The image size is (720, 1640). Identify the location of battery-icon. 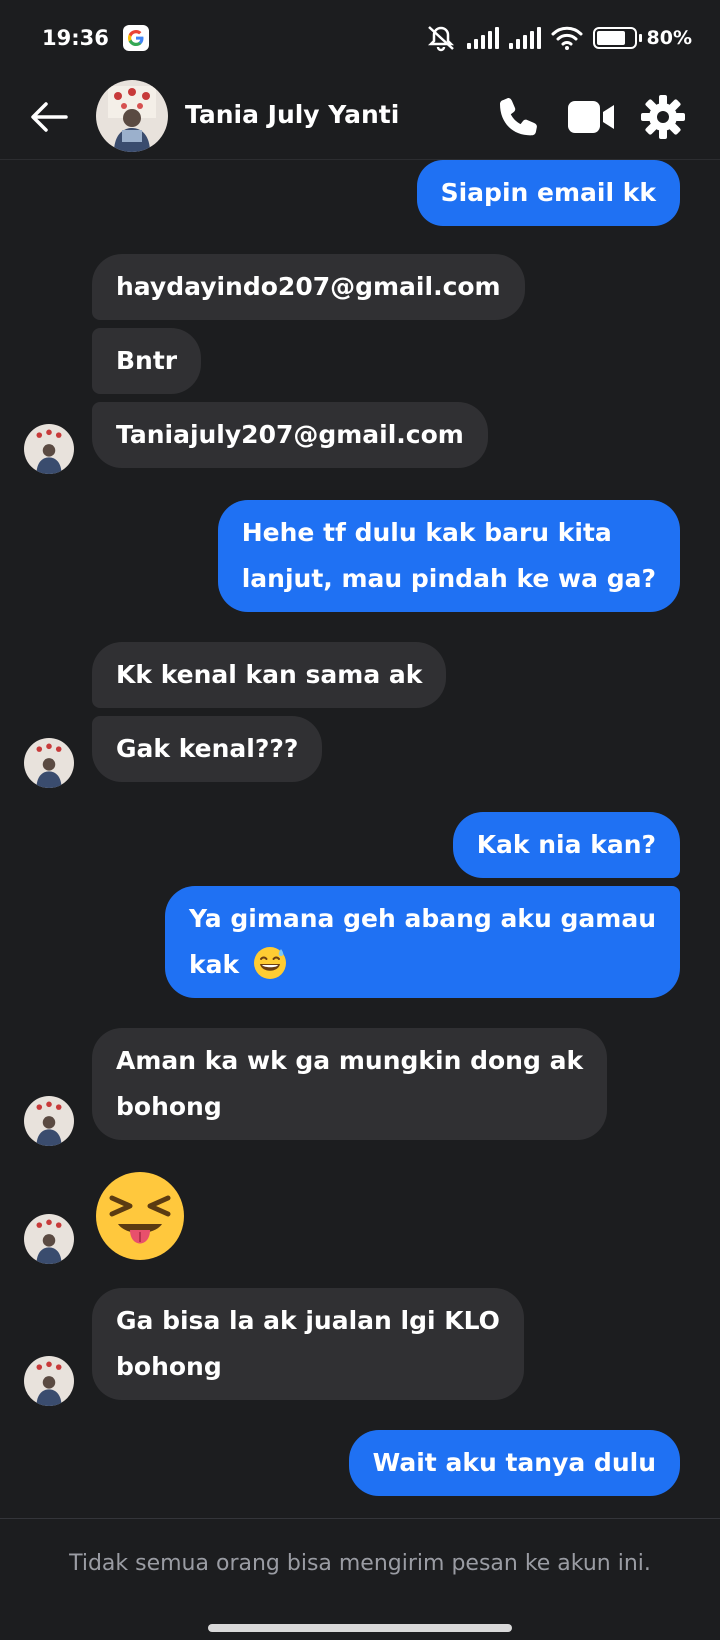
(617, 38).